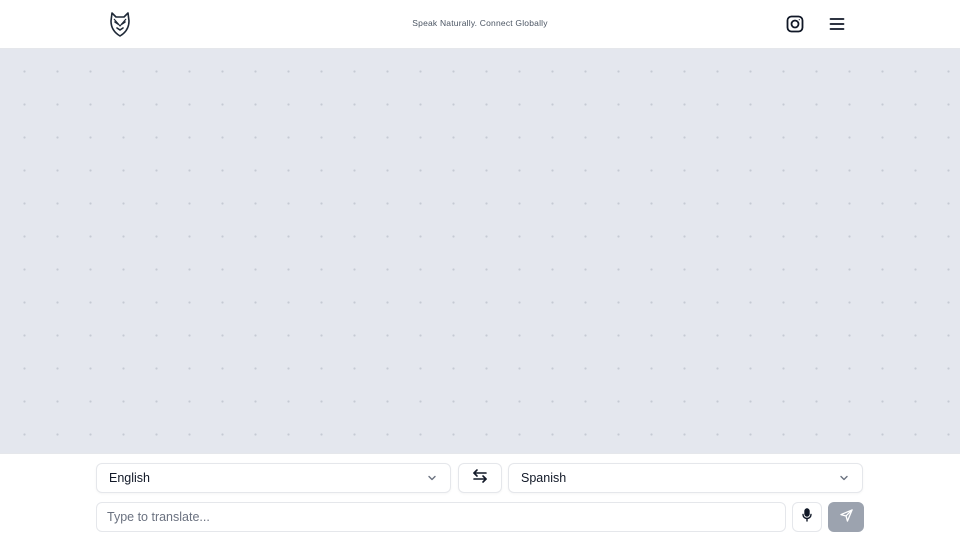  I want to click on microphone-icon, so click(807, 517).